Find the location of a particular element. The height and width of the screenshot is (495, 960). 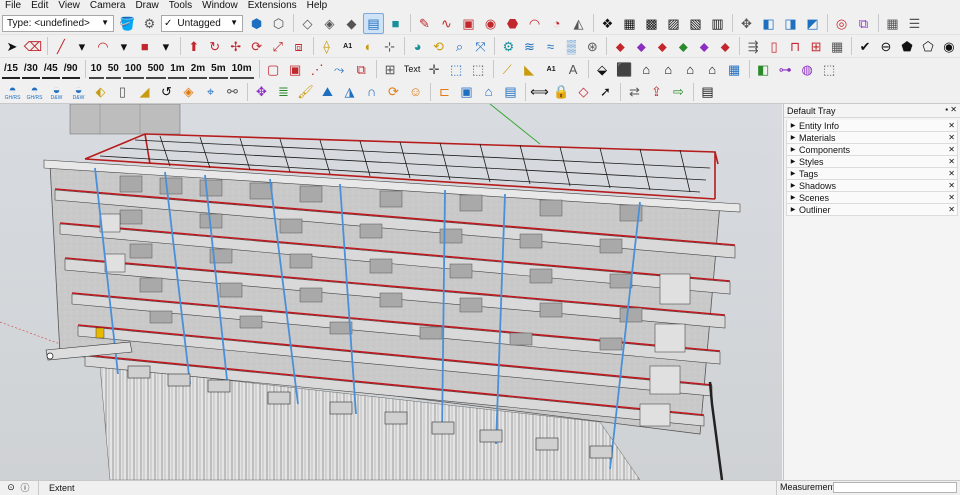

minus-circle-icon: ⊖ is located at coordinates (886, 46).